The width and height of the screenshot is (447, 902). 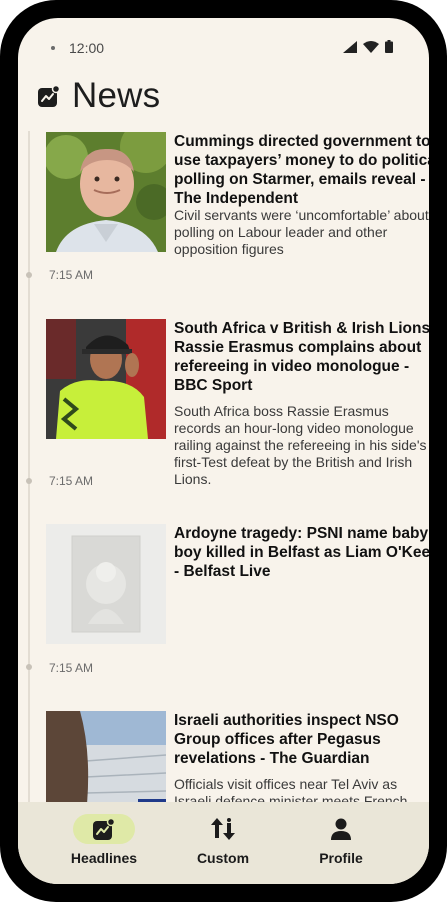 I want to click on status-bar: 12:00, so click(x=223, y=47).